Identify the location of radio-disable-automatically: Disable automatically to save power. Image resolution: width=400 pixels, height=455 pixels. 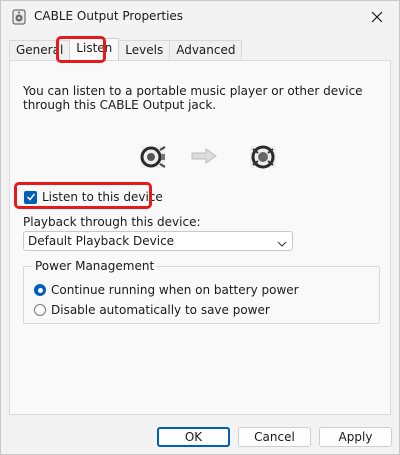
(152, 310).